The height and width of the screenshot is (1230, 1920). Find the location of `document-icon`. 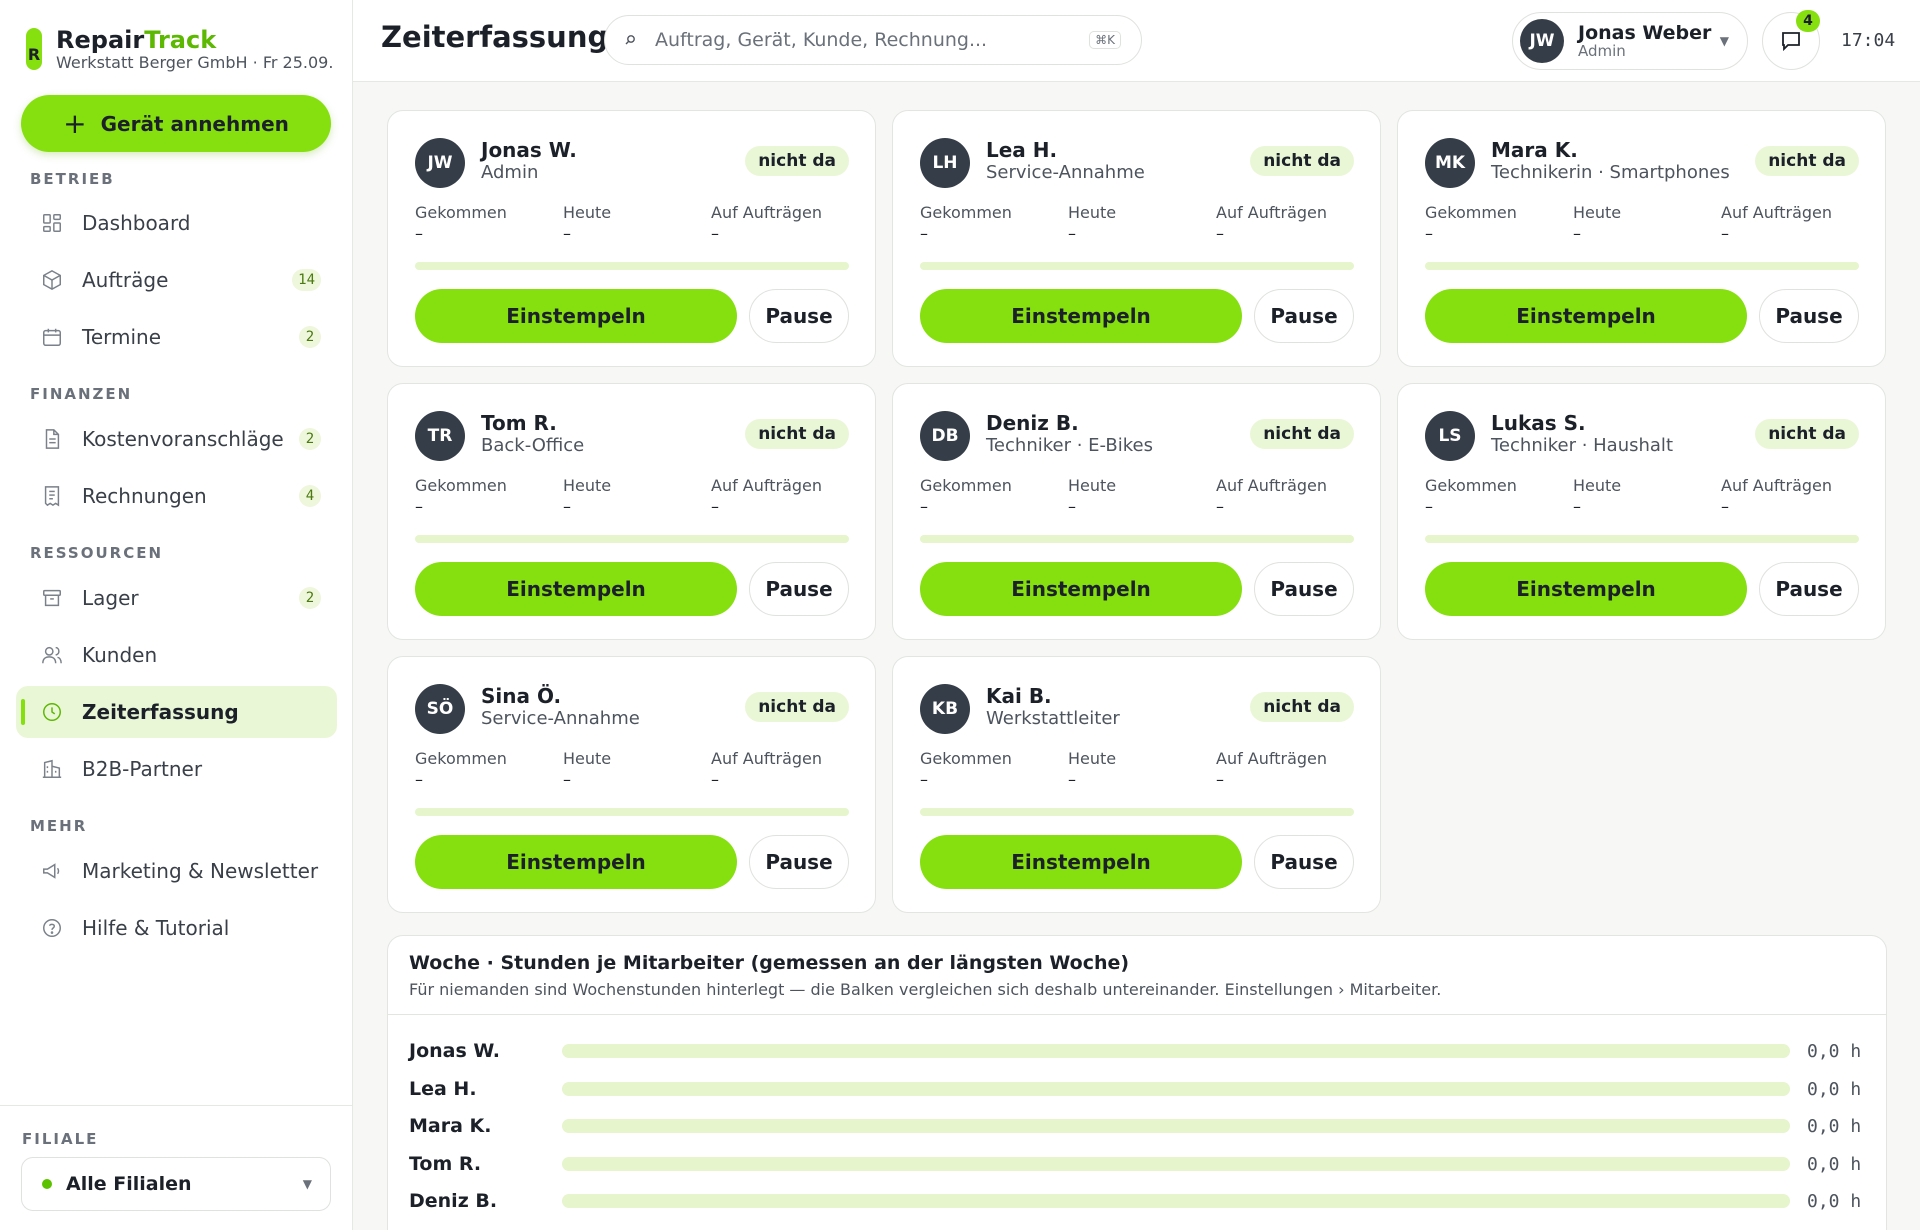

document-icon is located at coordinates (52, 439).